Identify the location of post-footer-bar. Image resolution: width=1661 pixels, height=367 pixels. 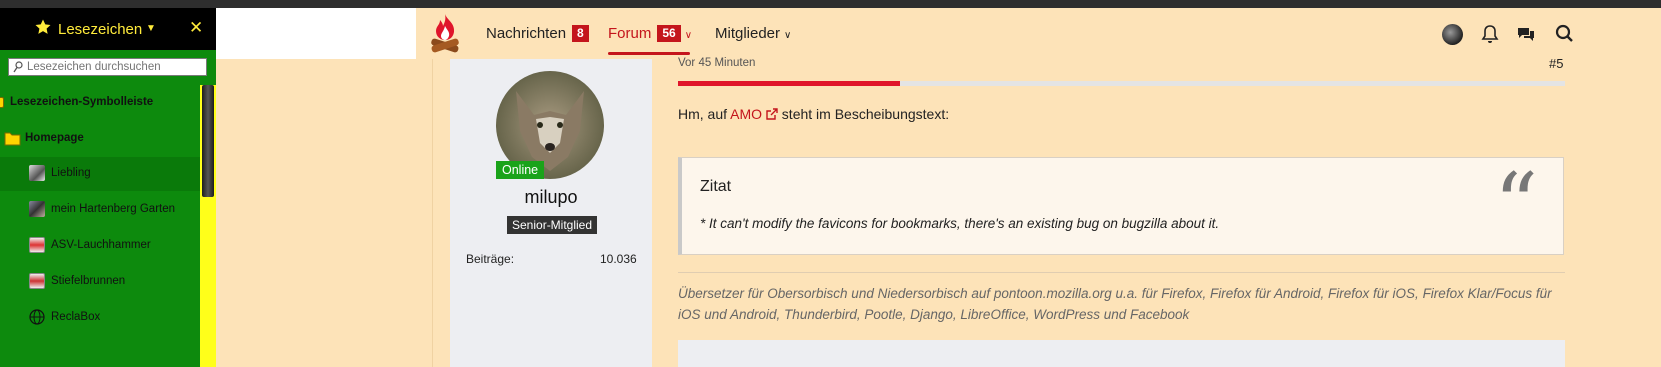
(1121, 353).